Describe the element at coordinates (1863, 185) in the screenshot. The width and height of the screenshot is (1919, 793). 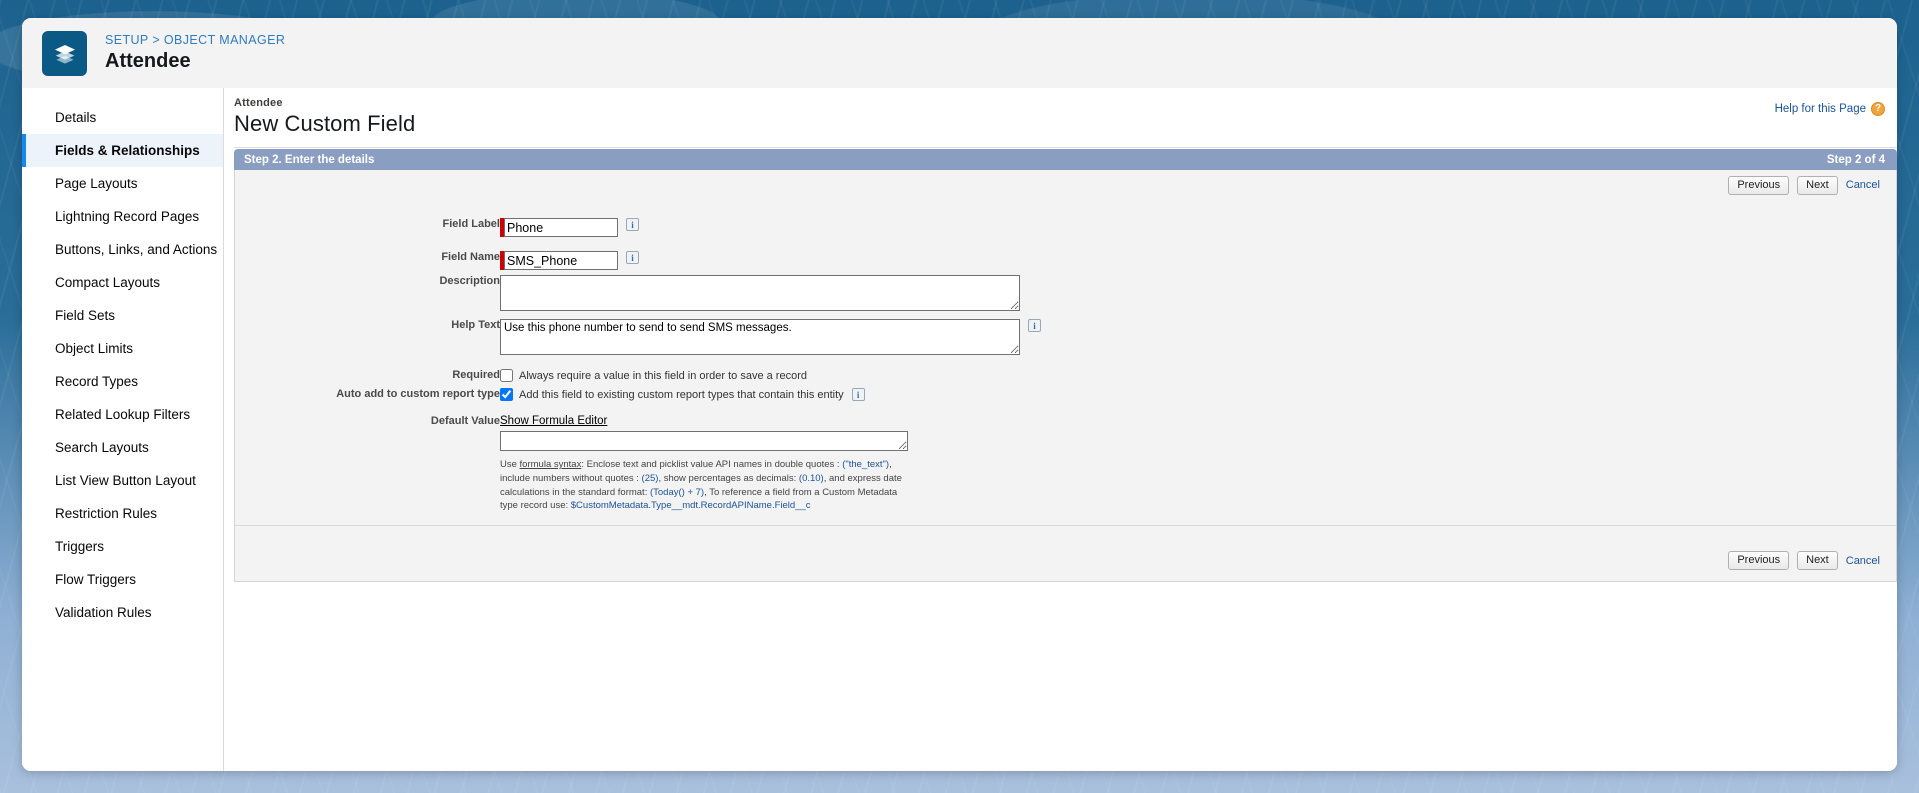
I see `cancel-link-top: Cancel` at that location.